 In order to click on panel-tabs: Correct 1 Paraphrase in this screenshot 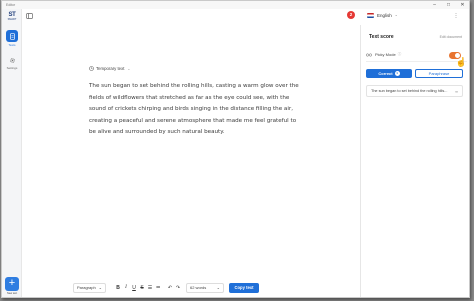, I will do `click(414, 73)`.